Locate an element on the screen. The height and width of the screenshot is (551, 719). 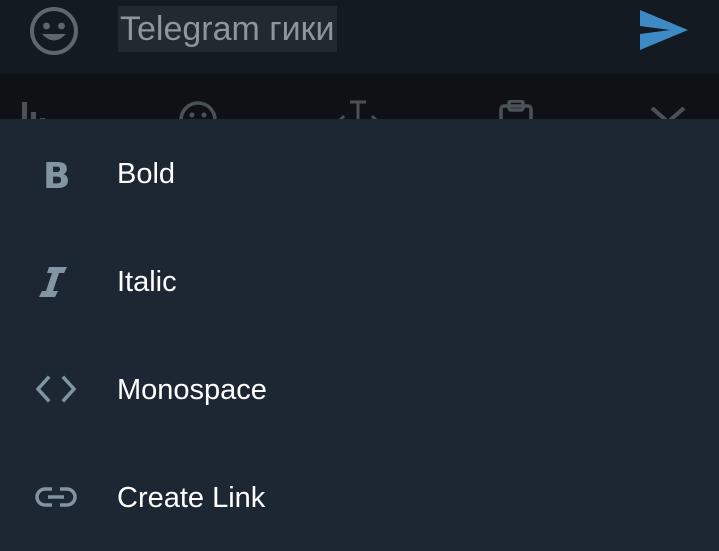
send-icon is located at coordinates (664, 30).